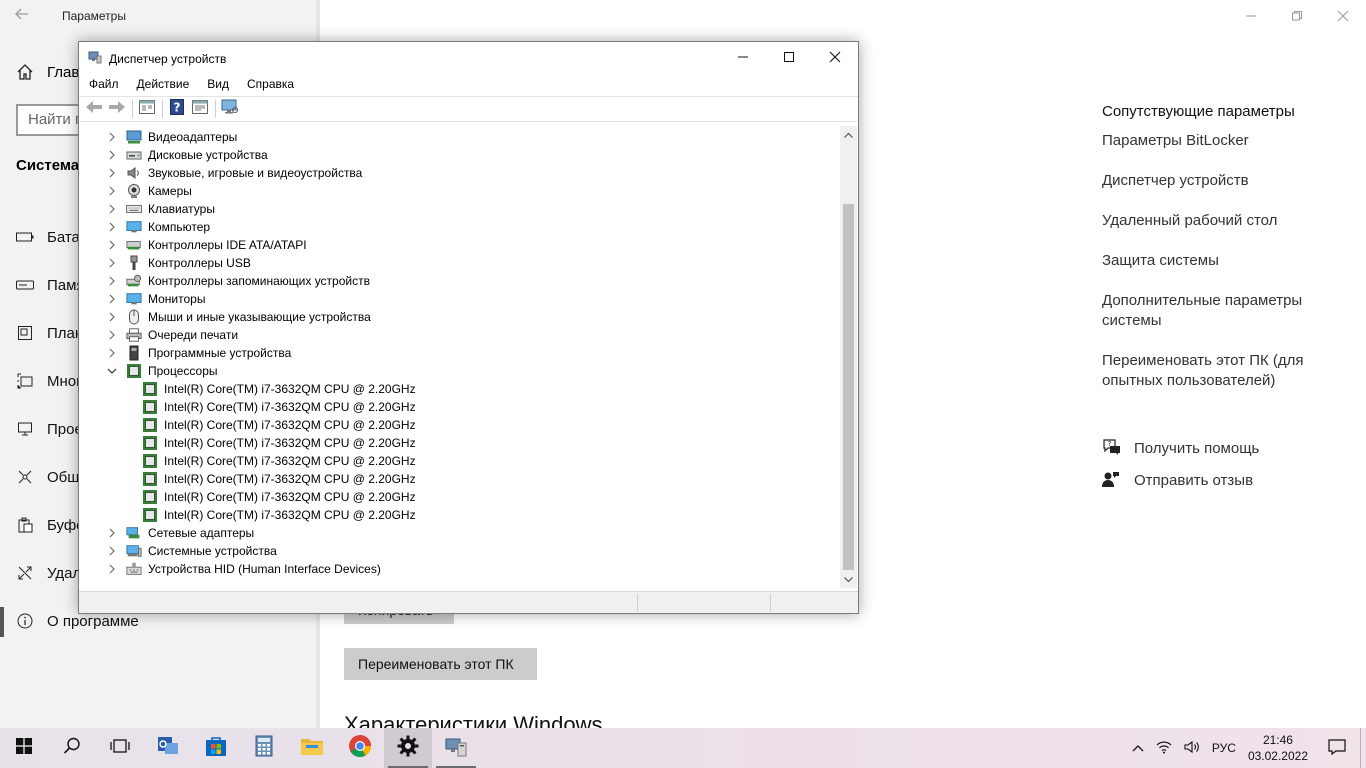  I want to click on devmgr-titlebar: Диспетчер устройств, so click(468, 57).